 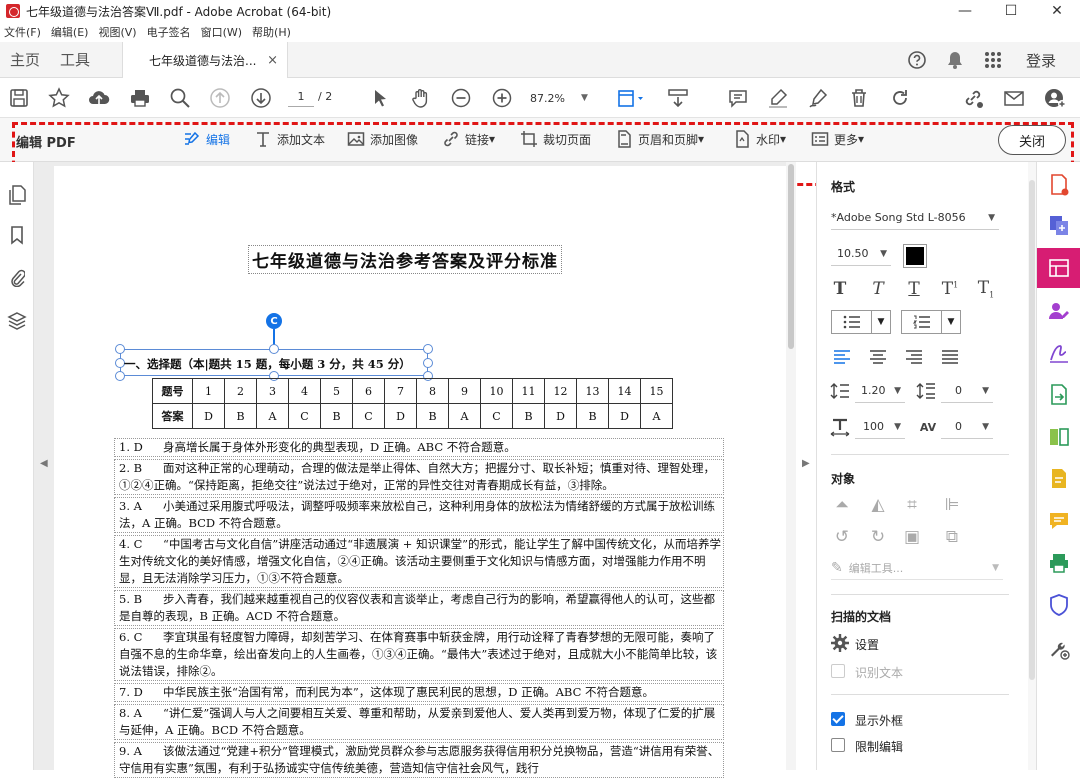 What do you see at coordinates (563, 98) in the screenshot?
I see `zoom-dropdown: 87.2% ▼` at bounding box center [563, 98].